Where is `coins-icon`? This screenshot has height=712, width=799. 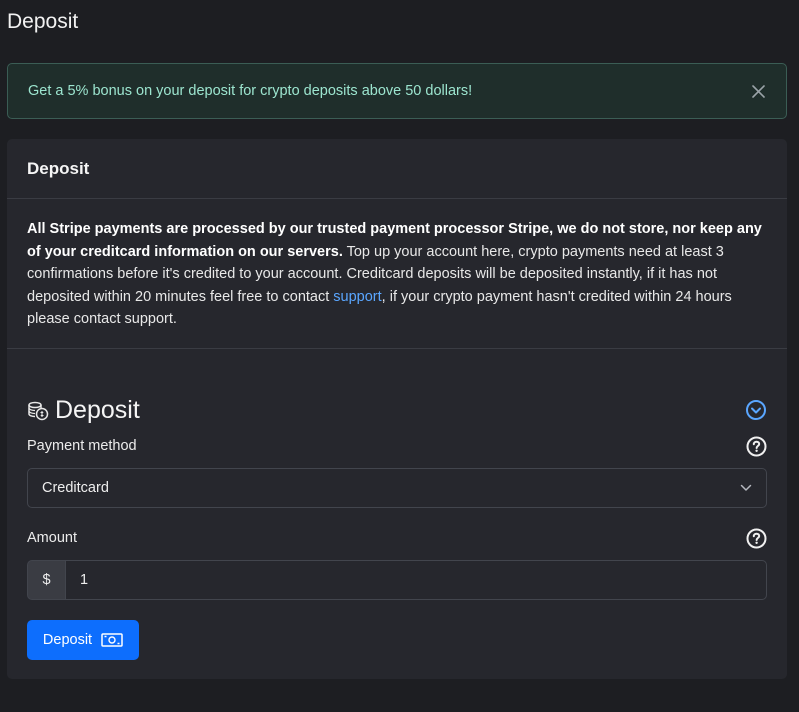 coins-icon is located at coordinates (38, 411).